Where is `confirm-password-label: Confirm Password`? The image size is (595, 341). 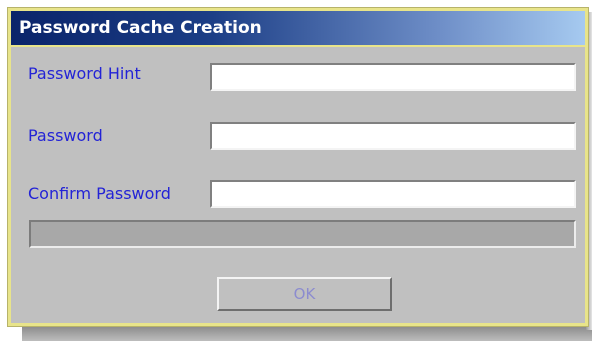
confirm-password-label: Confirm Password is located at coordinates (99, 193).